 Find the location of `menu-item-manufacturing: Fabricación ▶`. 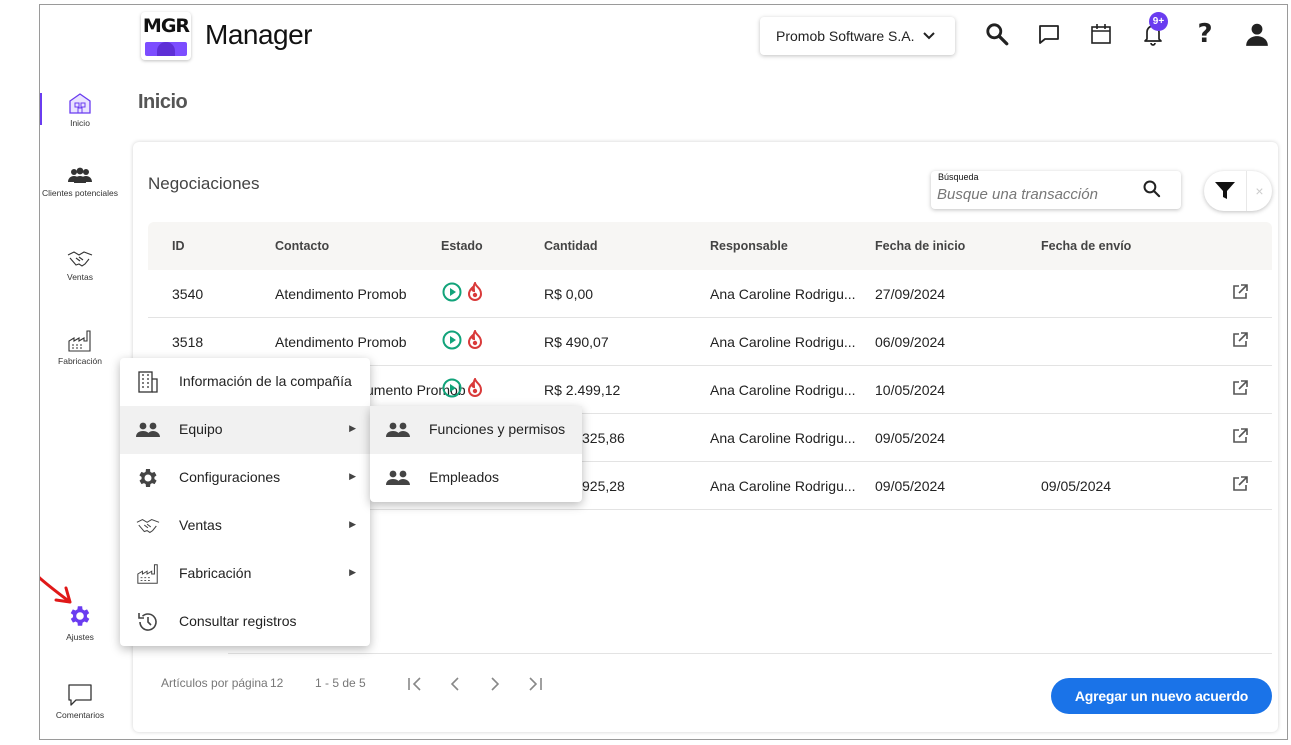

menu-item-manufacturing: Fabricación ▶ is located at coordinates (245, 574).